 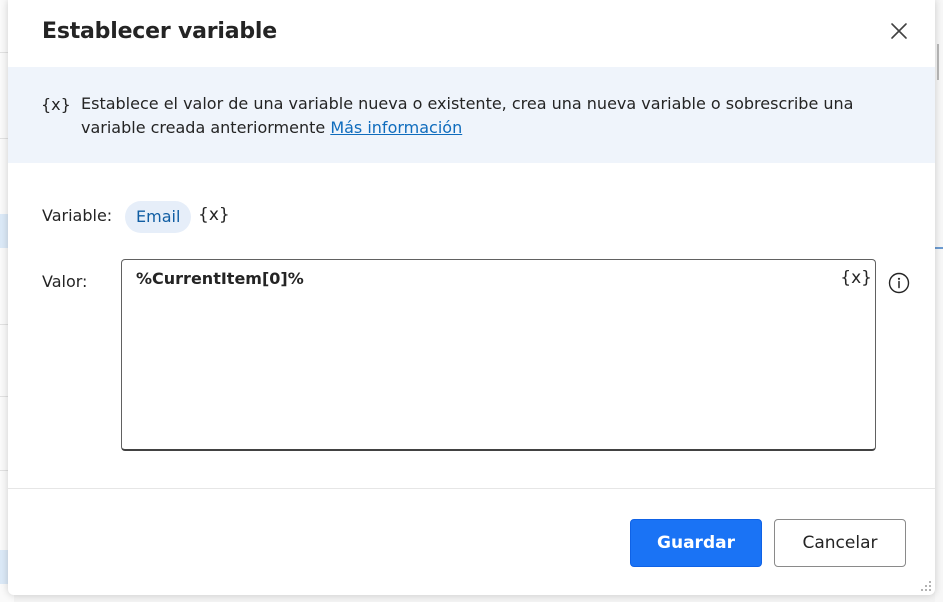 What do you see at coordinates (471, 488) in the screenshot?
I see `footer-divider` at bounding box center [471, 488].